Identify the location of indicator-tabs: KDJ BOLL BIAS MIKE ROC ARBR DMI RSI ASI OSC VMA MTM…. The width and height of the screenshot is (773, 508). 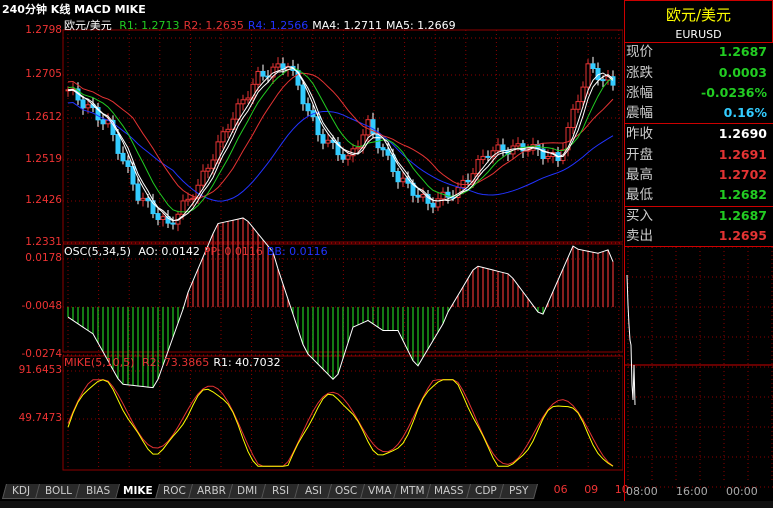
(311, 492).